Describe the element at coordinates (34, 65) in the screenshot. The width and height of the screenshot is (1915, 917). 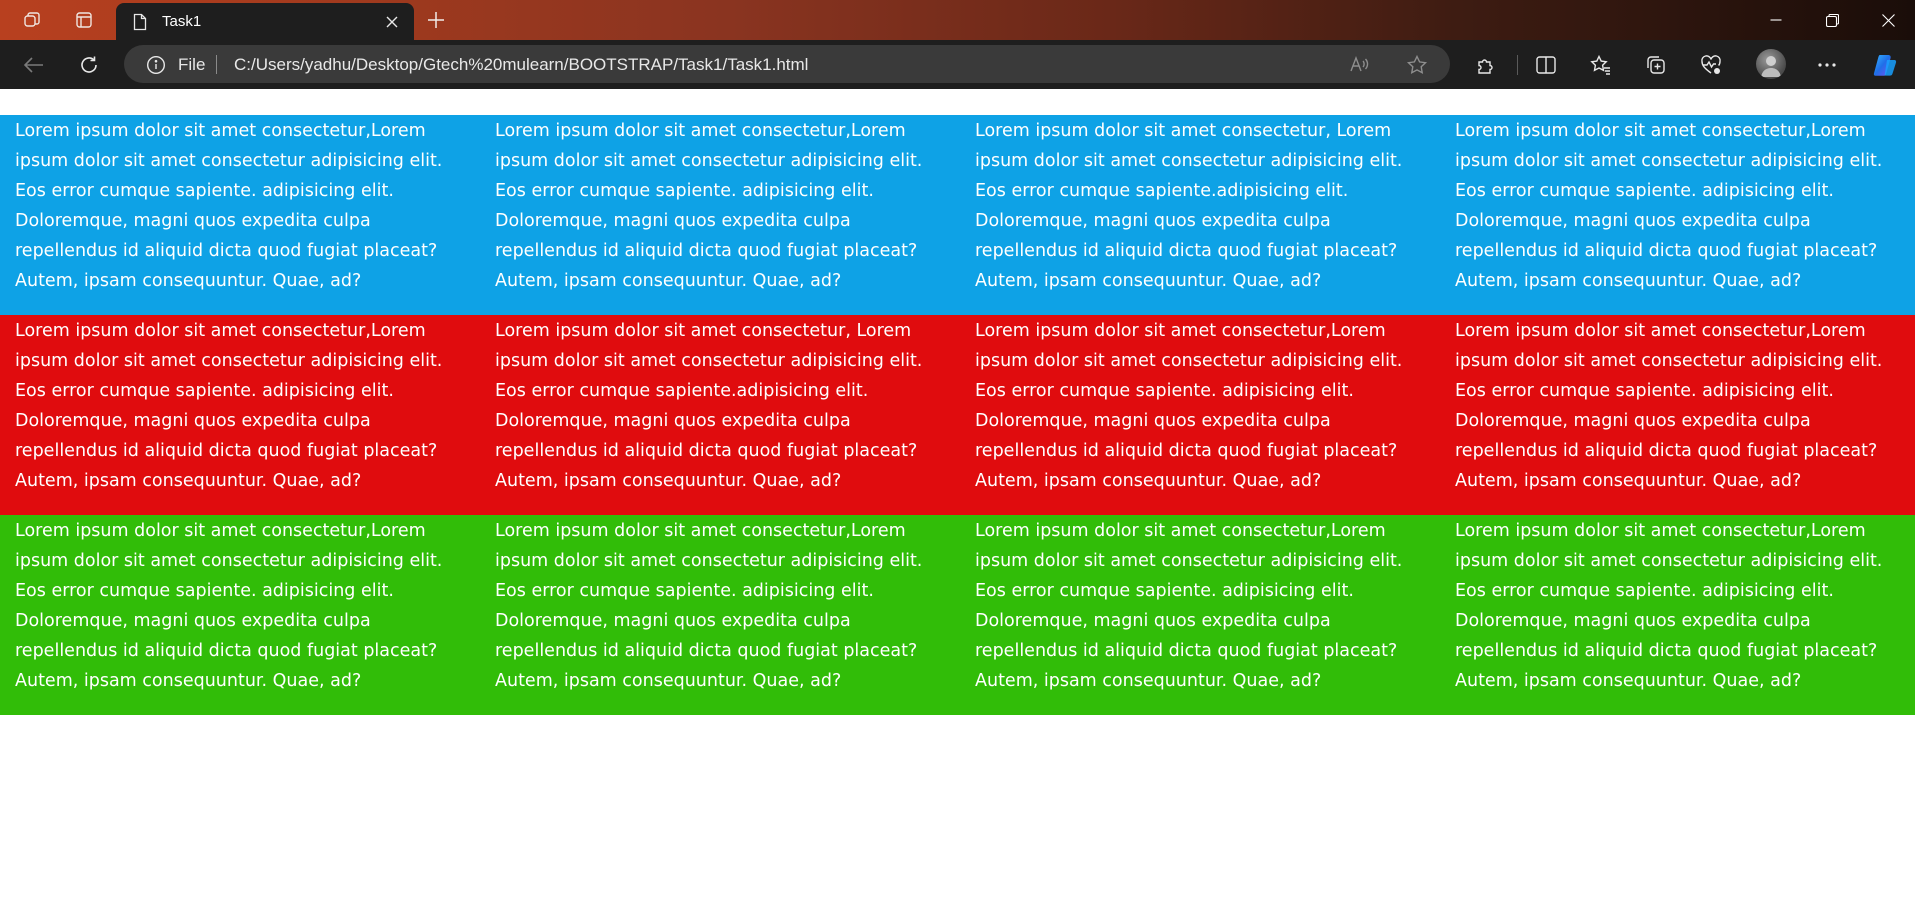
I see `back-arrow-icon` at that location.